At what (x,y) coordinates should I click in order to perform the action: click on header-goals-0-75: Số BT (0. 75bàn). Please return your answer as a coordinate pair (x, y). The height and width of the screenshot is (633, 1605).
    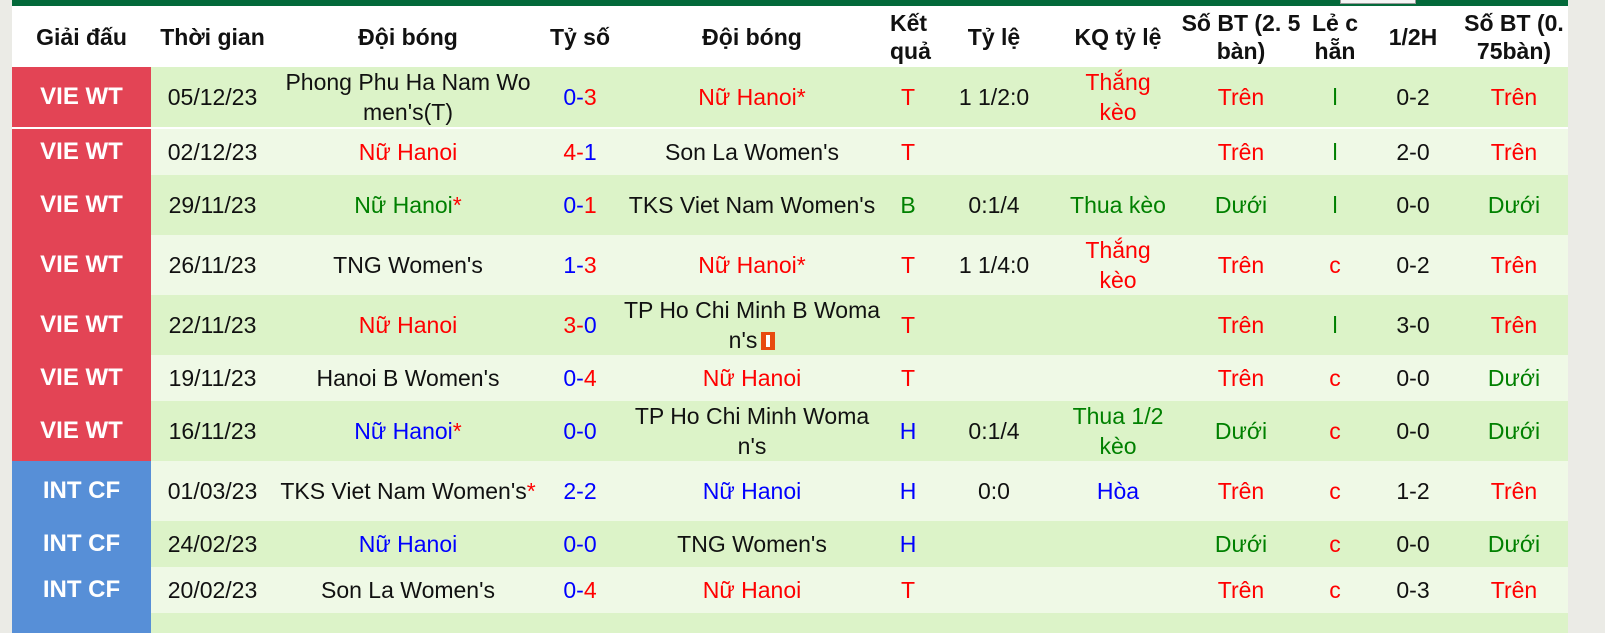
    Looking at the image, I should click on (1514, 36).